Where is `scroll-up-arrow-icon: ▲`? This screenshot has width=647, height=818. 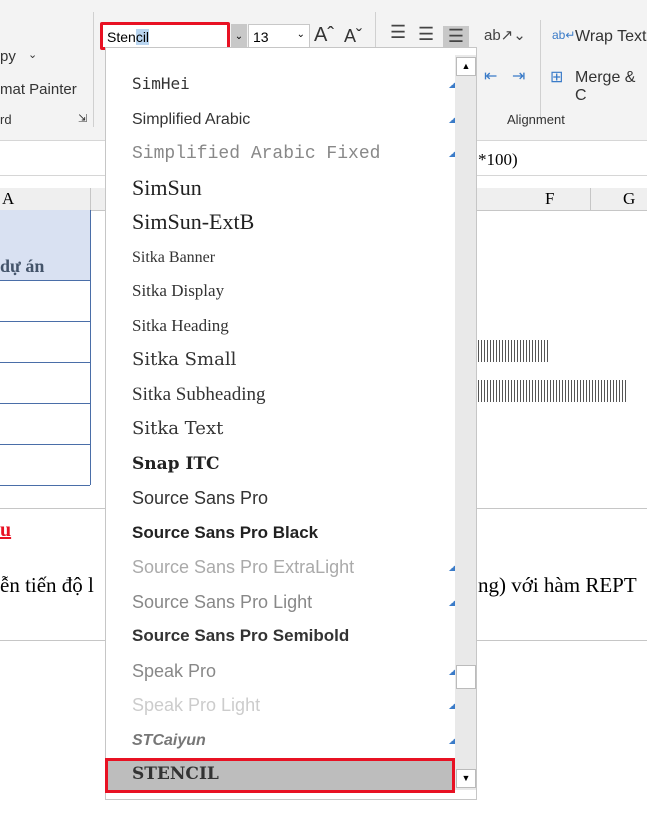 scroll-up-arrow-icon: ▲ is located at coordinates (466, 66).